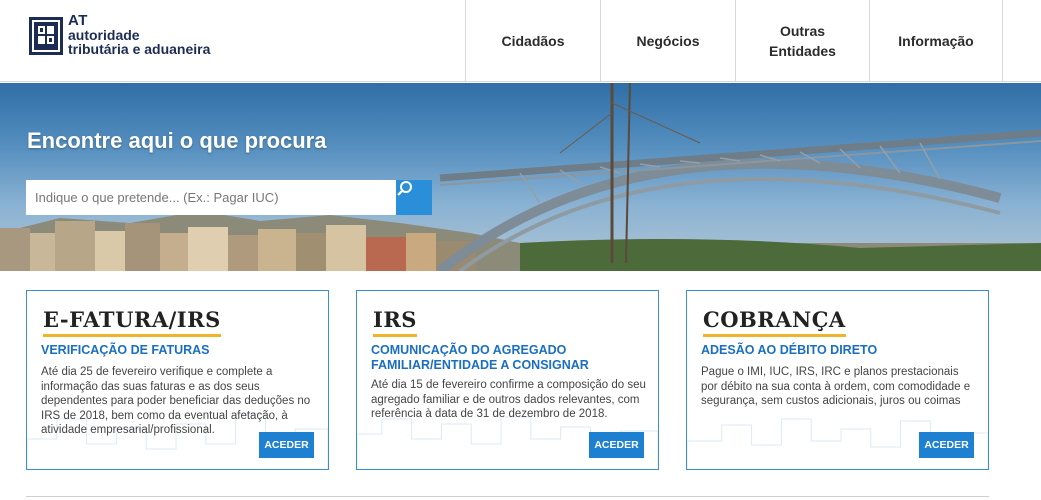 The width and height of the screenshot is (1041, 500). What do you see at coordinates (178, 350) in the screenshot?
I see `card-subtitle: VERIFICAÇÃO DE FATURAS` at bounding box center [178, 350].